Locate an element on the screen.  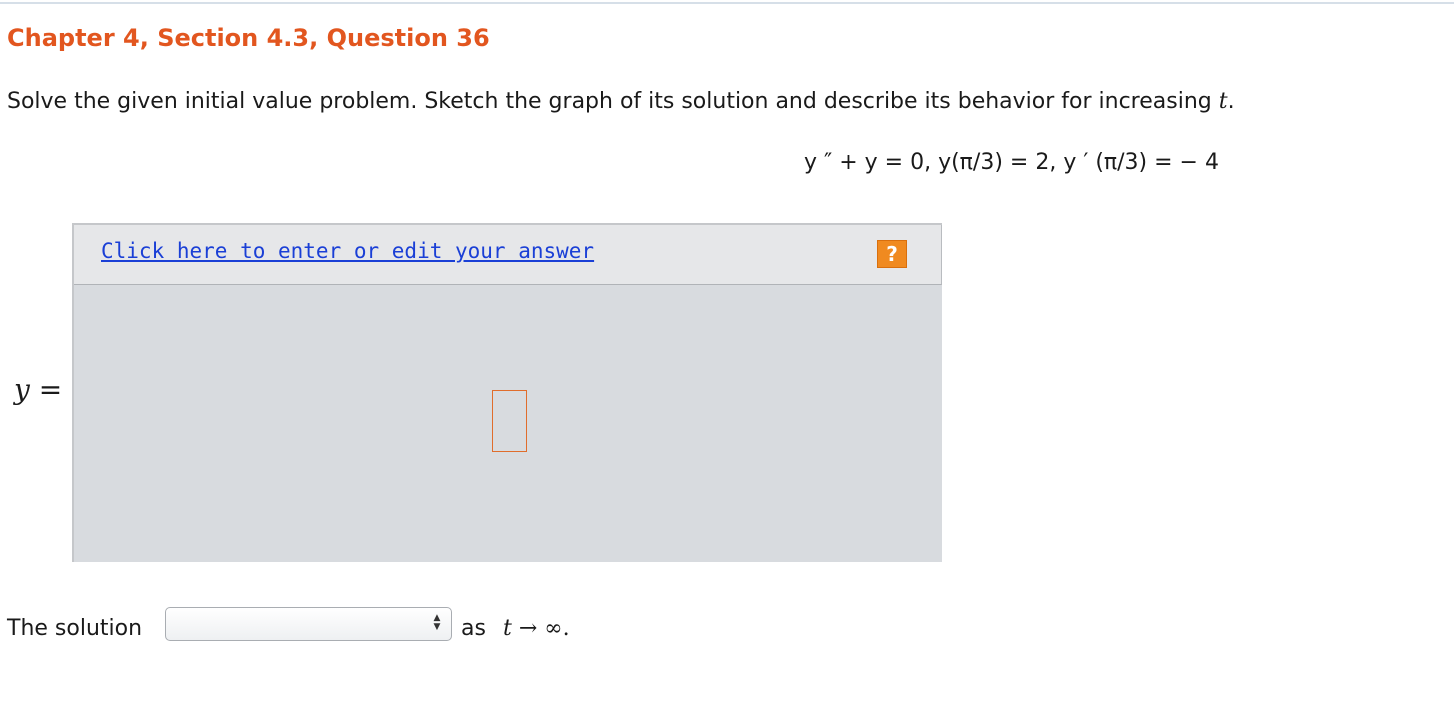
instruction-variable: t is located at coordinates (1223, 101).